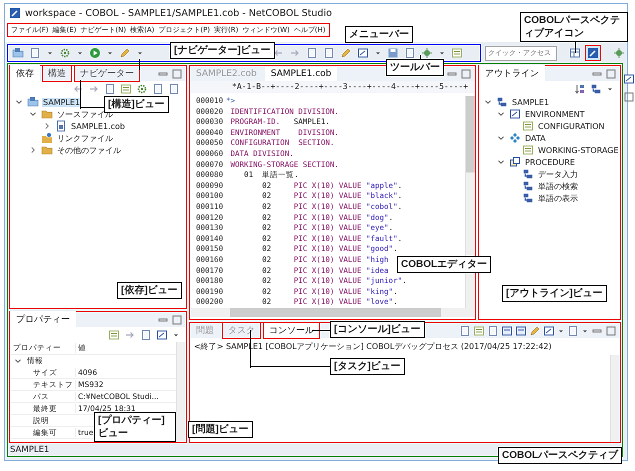 This screenshot has width=635, height=471. What do you see at coordinates (393, 53) in the screenshot?
I see `save-icon` at bounding box center [393, 53].